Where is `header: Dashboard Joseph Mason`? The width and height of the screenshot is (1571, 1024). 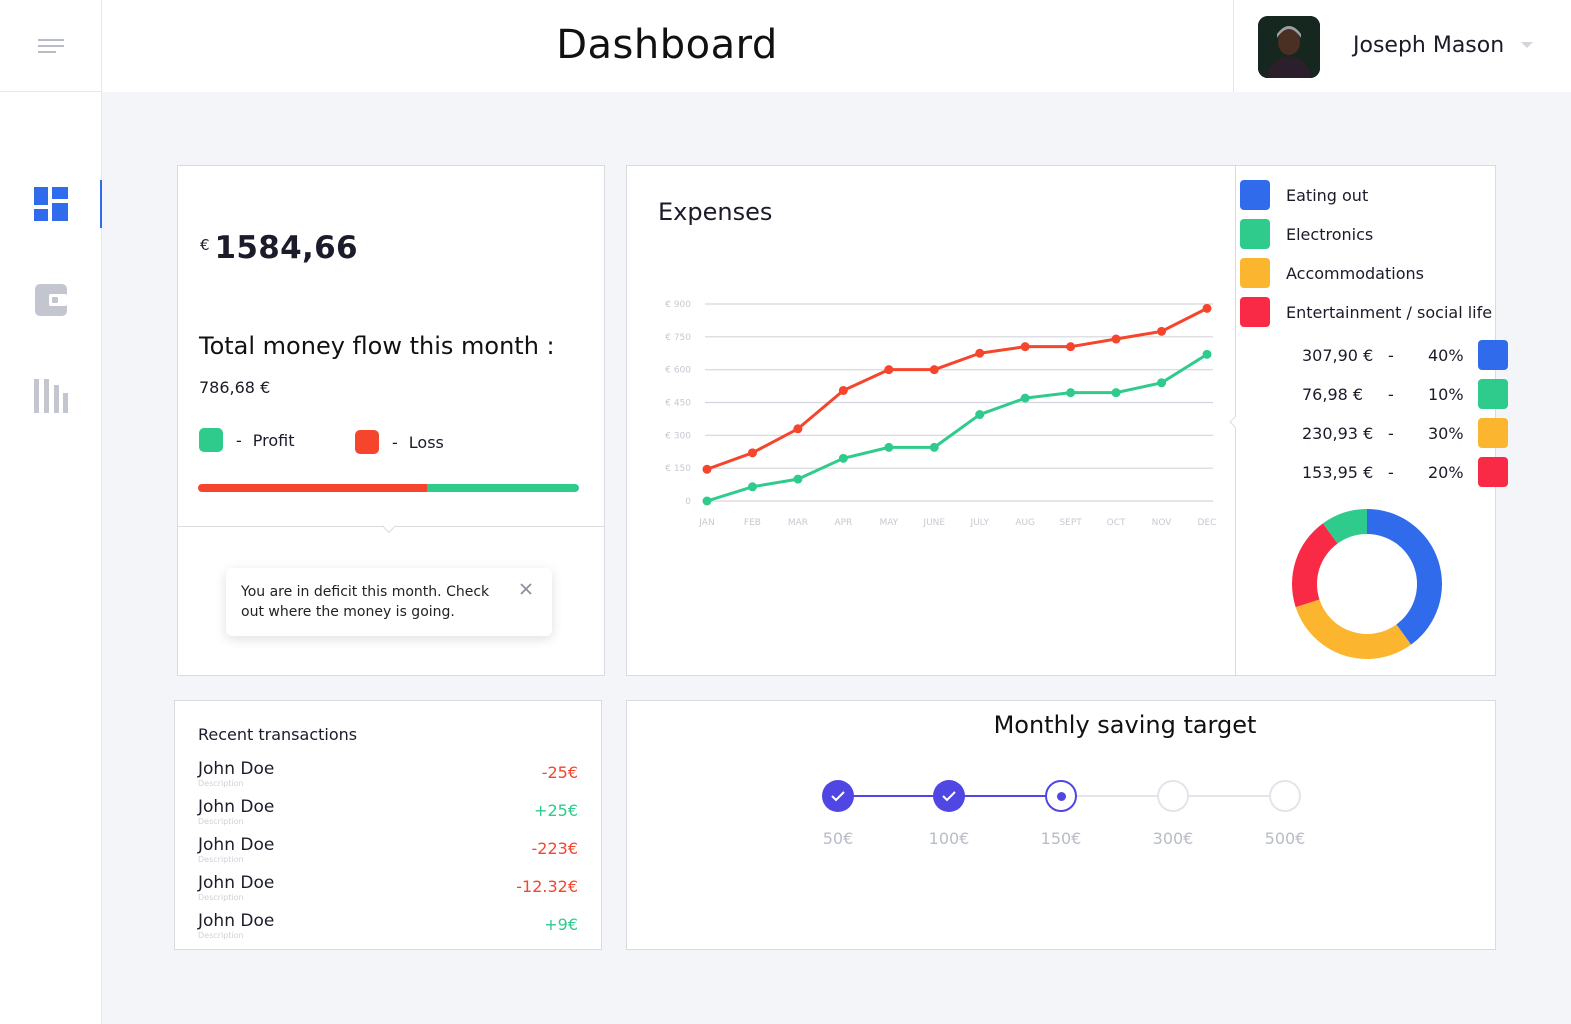 header: Dashboard Joseph Mason is located at coordinates (836, 46).